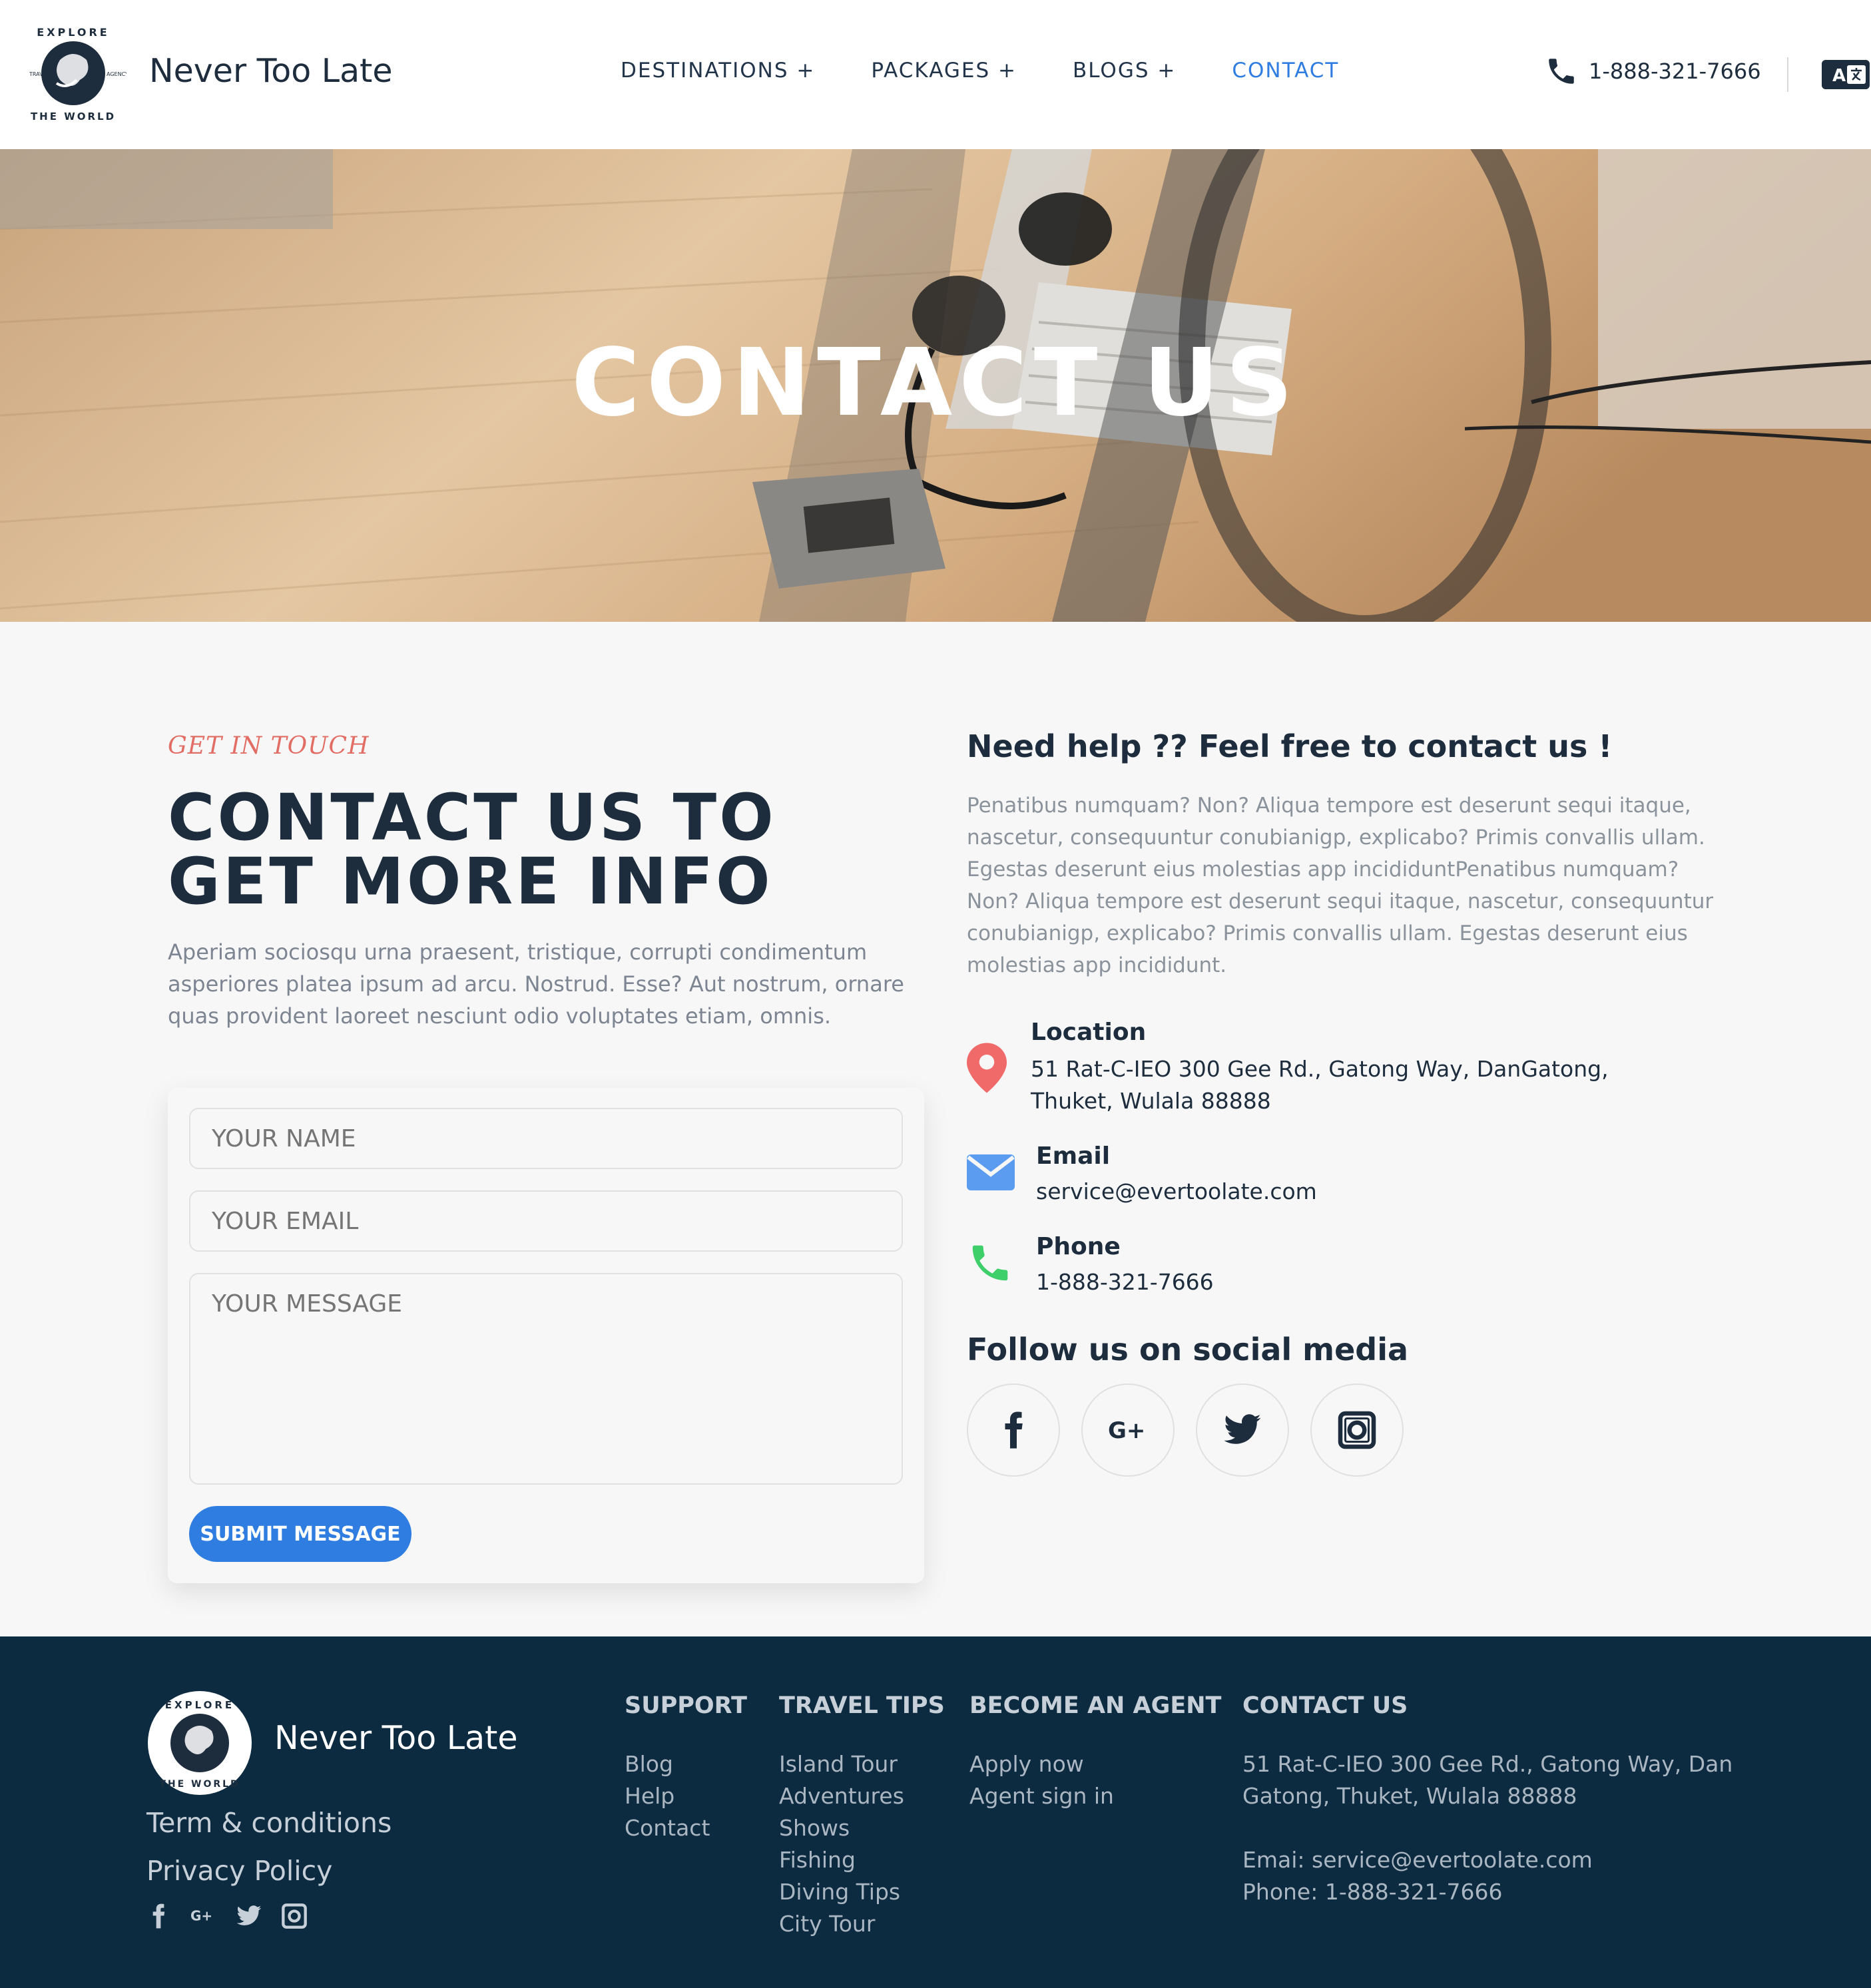 Image resolution: width=1871 pixels, height=1988 pixels. What do you see at coordinates (991, 1172) in the screenshot?
I see `email-envelope-icon` at bounding box center [991, 1172].